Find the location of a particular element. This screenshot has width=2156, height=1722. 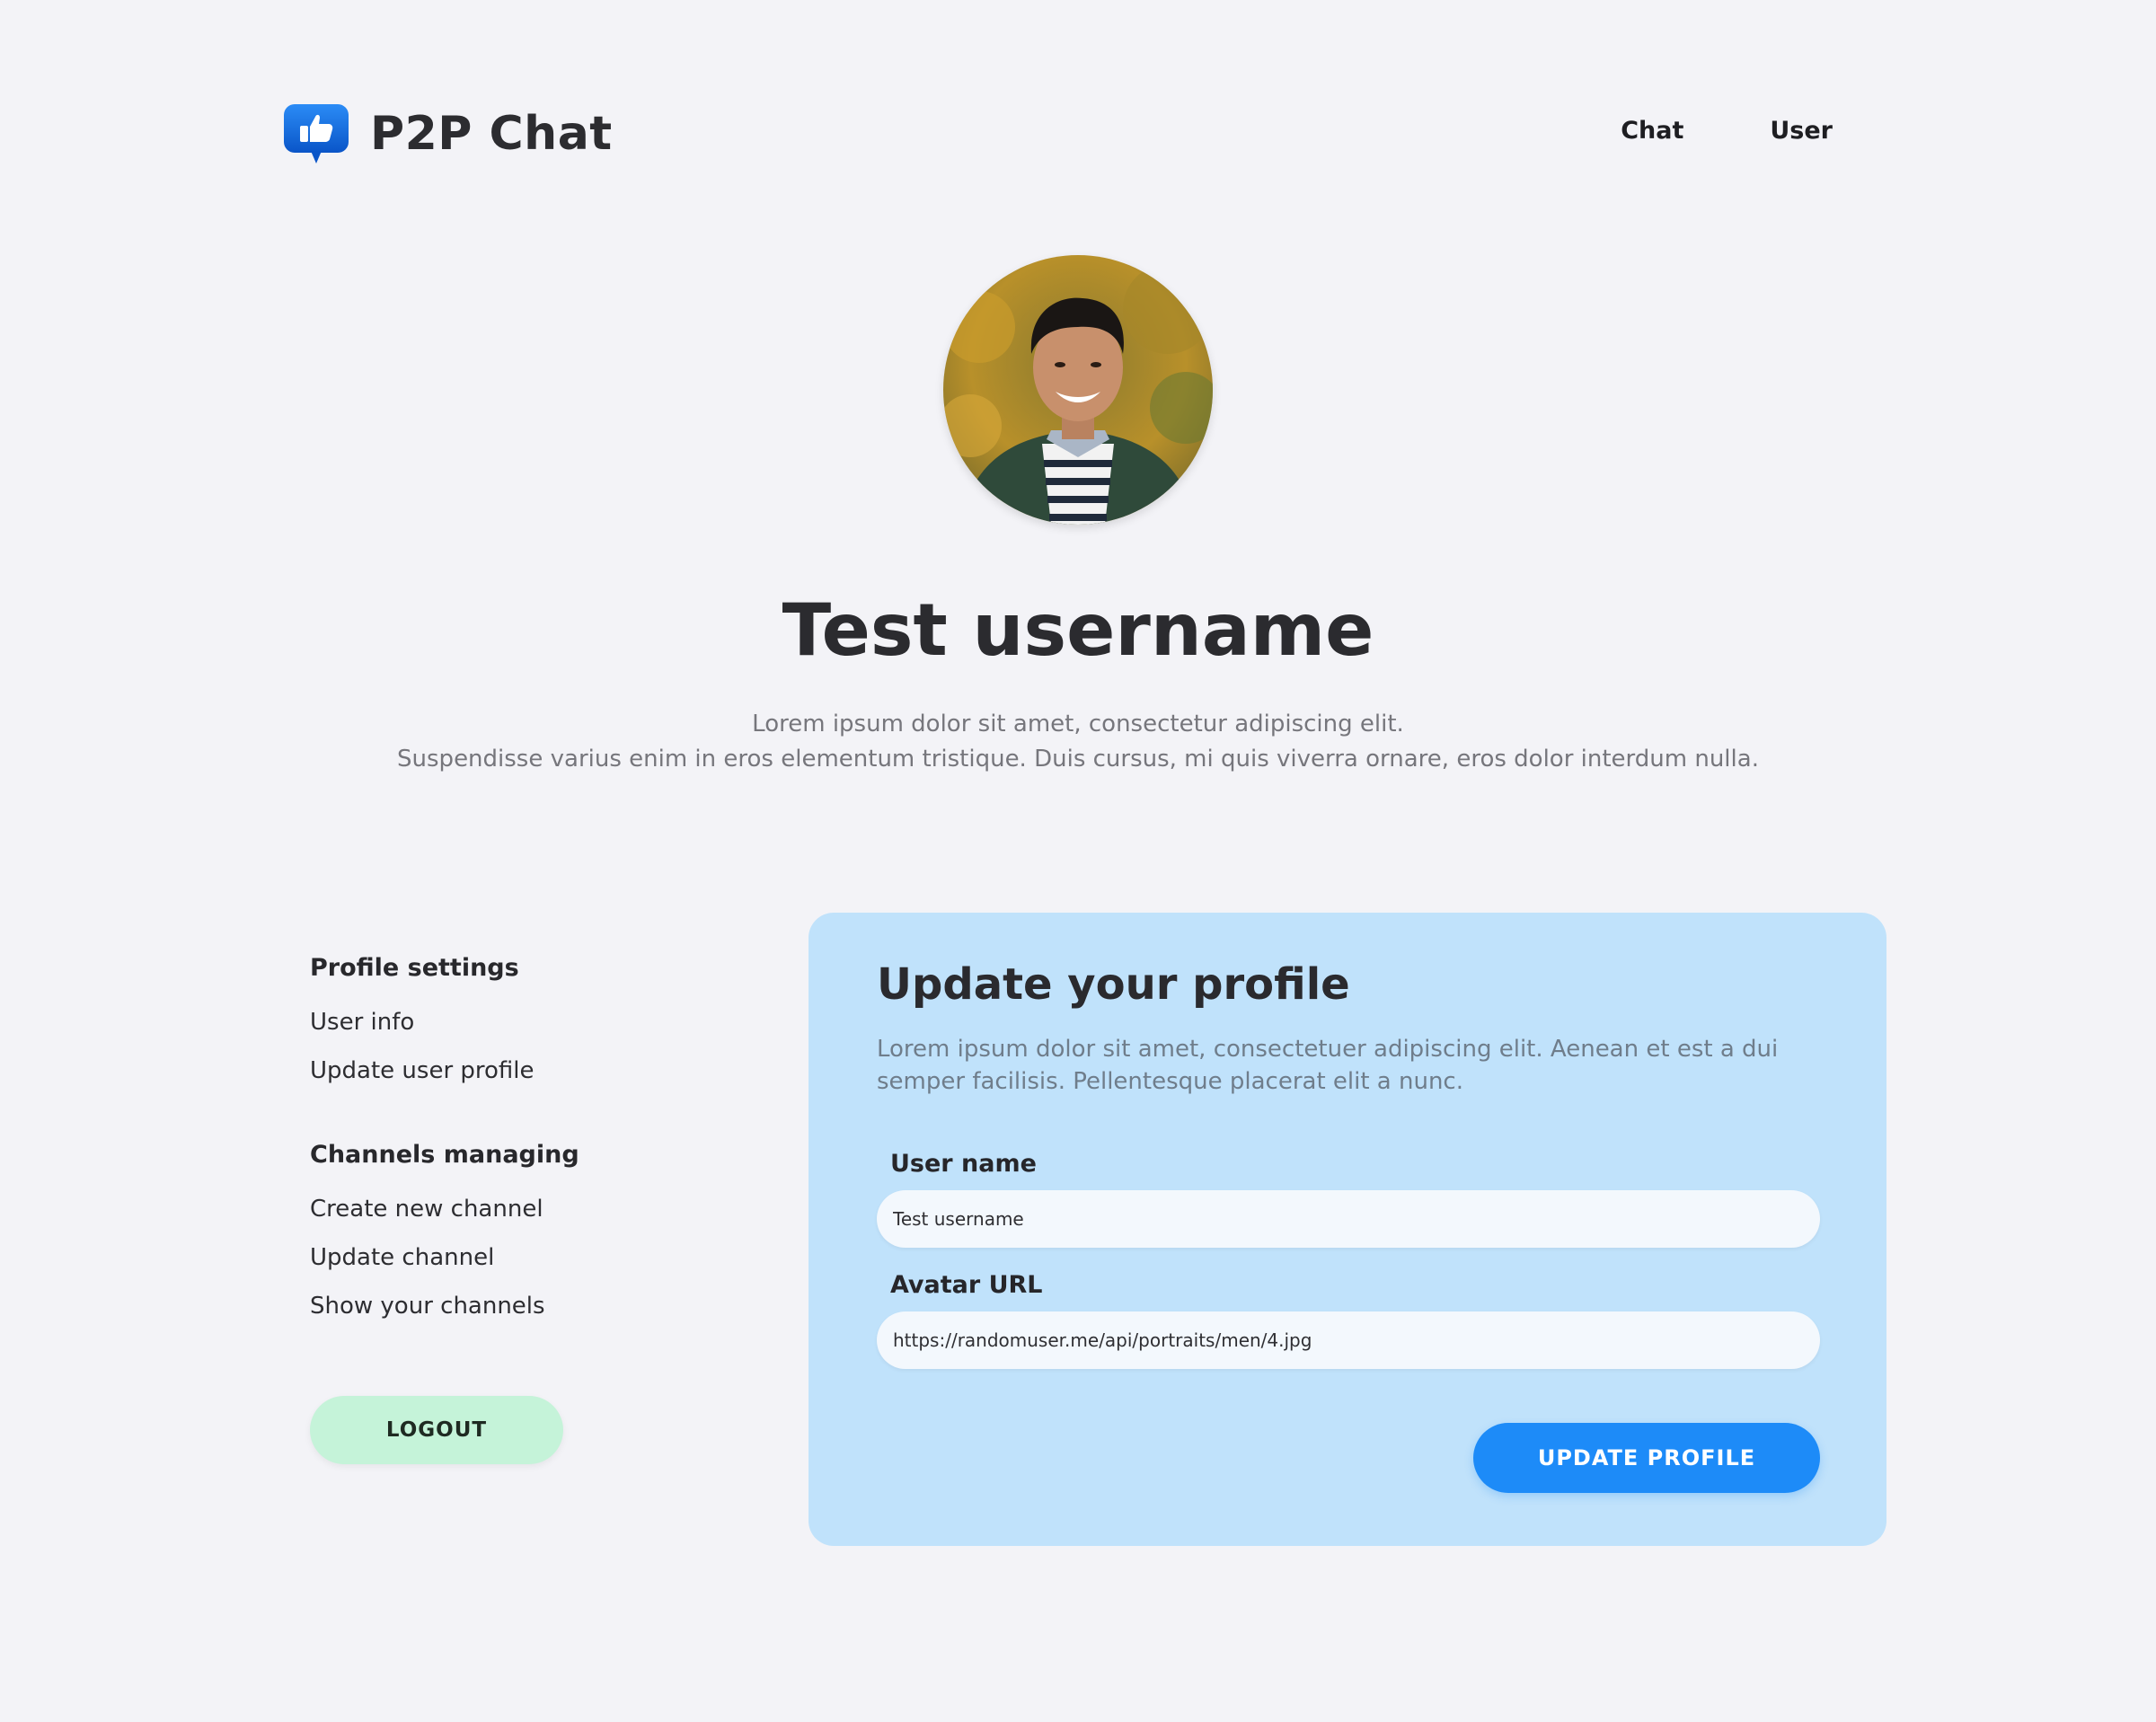

main-nav: Chat User is located at coordinates (1727, 131).